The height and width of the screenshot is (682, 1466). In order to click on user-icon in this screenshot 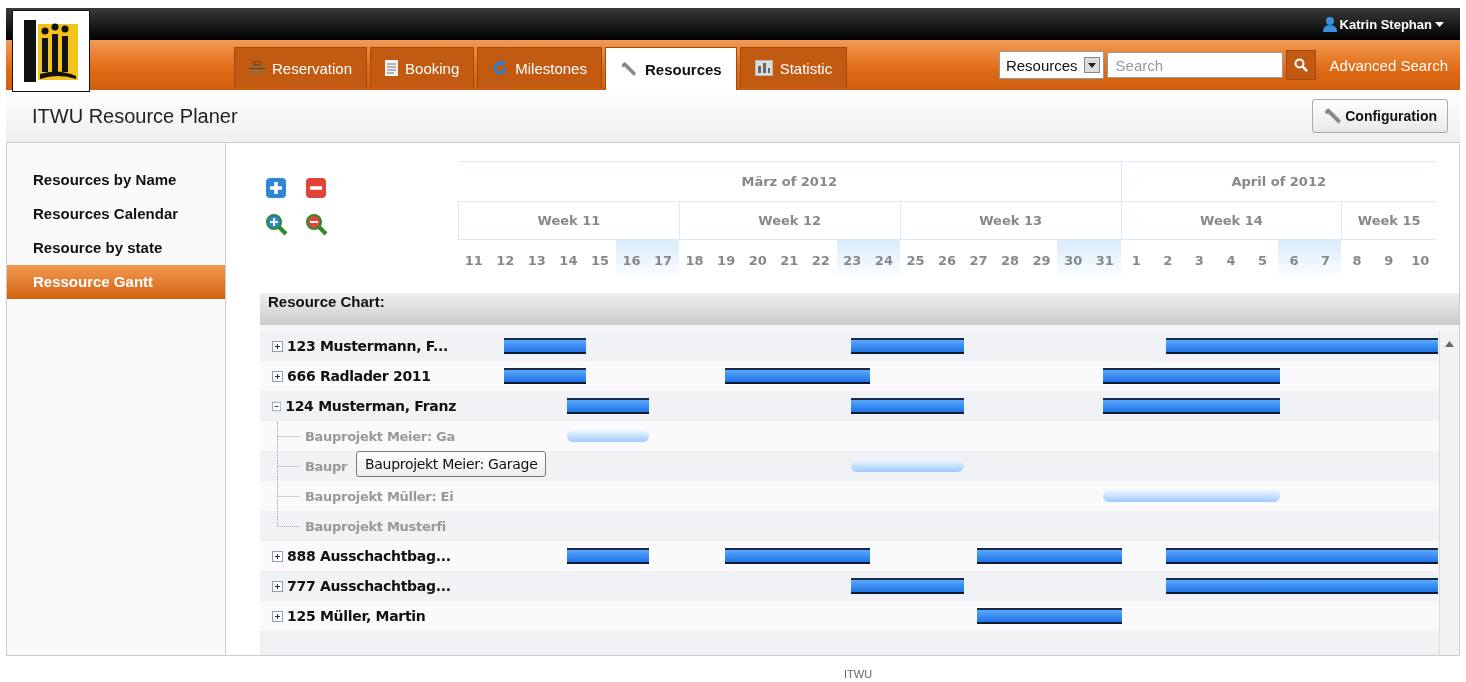, I will do `click(1329, 24)`.